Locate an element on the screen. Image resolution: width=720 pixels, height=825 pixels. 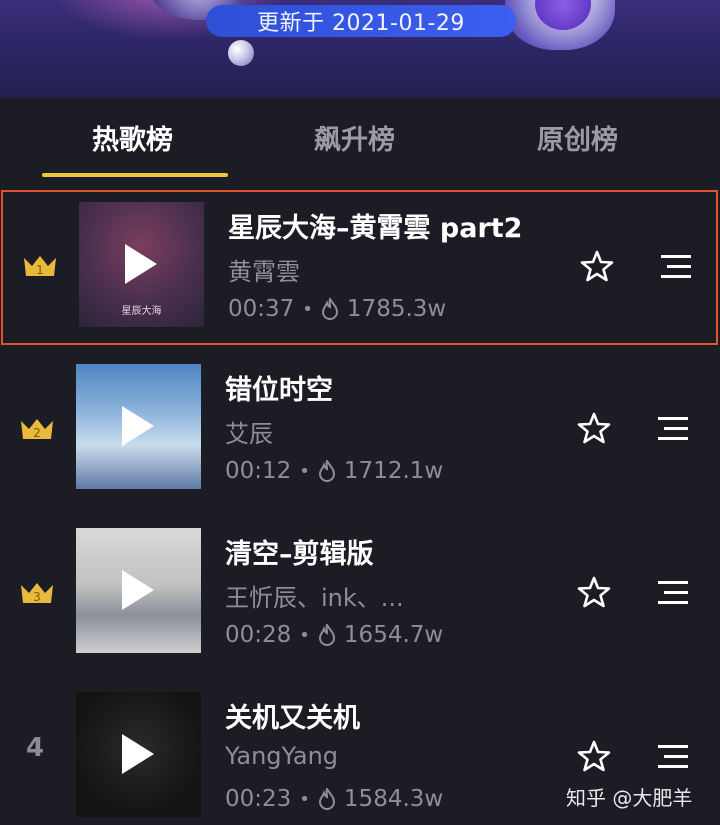
song-duration: 00:12 is located at coordinates (258, 471).